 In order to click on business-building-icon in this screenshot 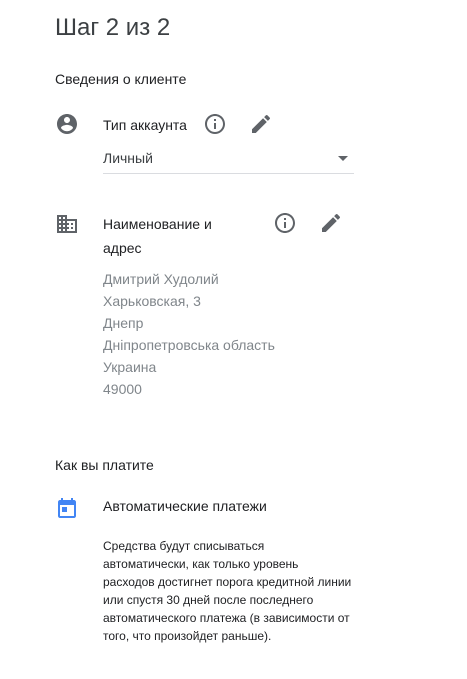, I will do `click(67, 224)`.